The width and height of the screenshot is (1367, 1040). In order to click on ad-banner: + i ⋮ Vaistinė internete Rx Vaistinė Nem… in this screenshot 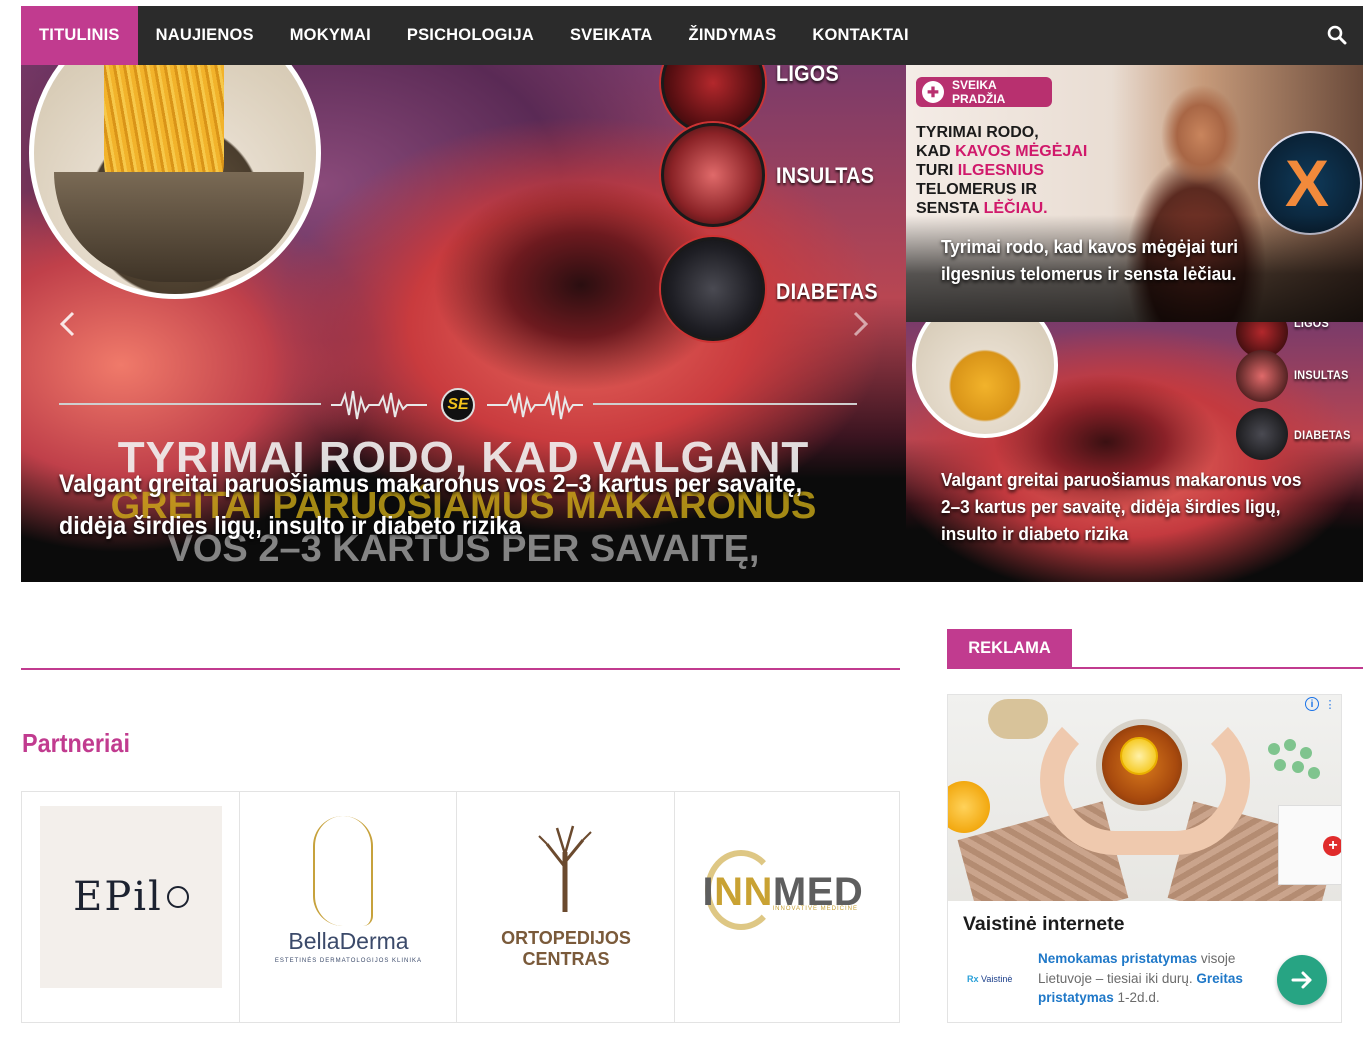, I will do `click(1144, 858)`.